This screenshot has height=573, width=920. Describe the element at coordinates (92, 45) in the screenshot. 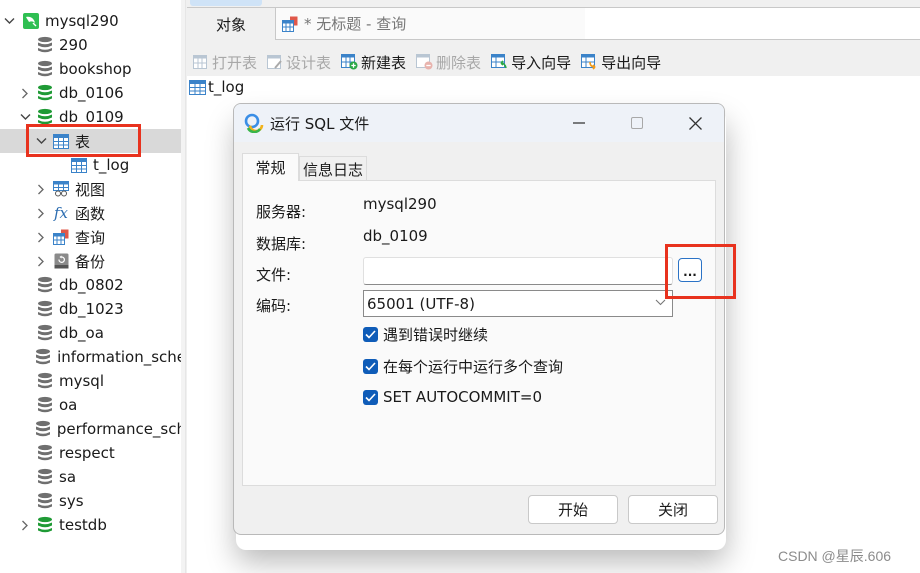

I see `tree-db-290: 290` at that location.